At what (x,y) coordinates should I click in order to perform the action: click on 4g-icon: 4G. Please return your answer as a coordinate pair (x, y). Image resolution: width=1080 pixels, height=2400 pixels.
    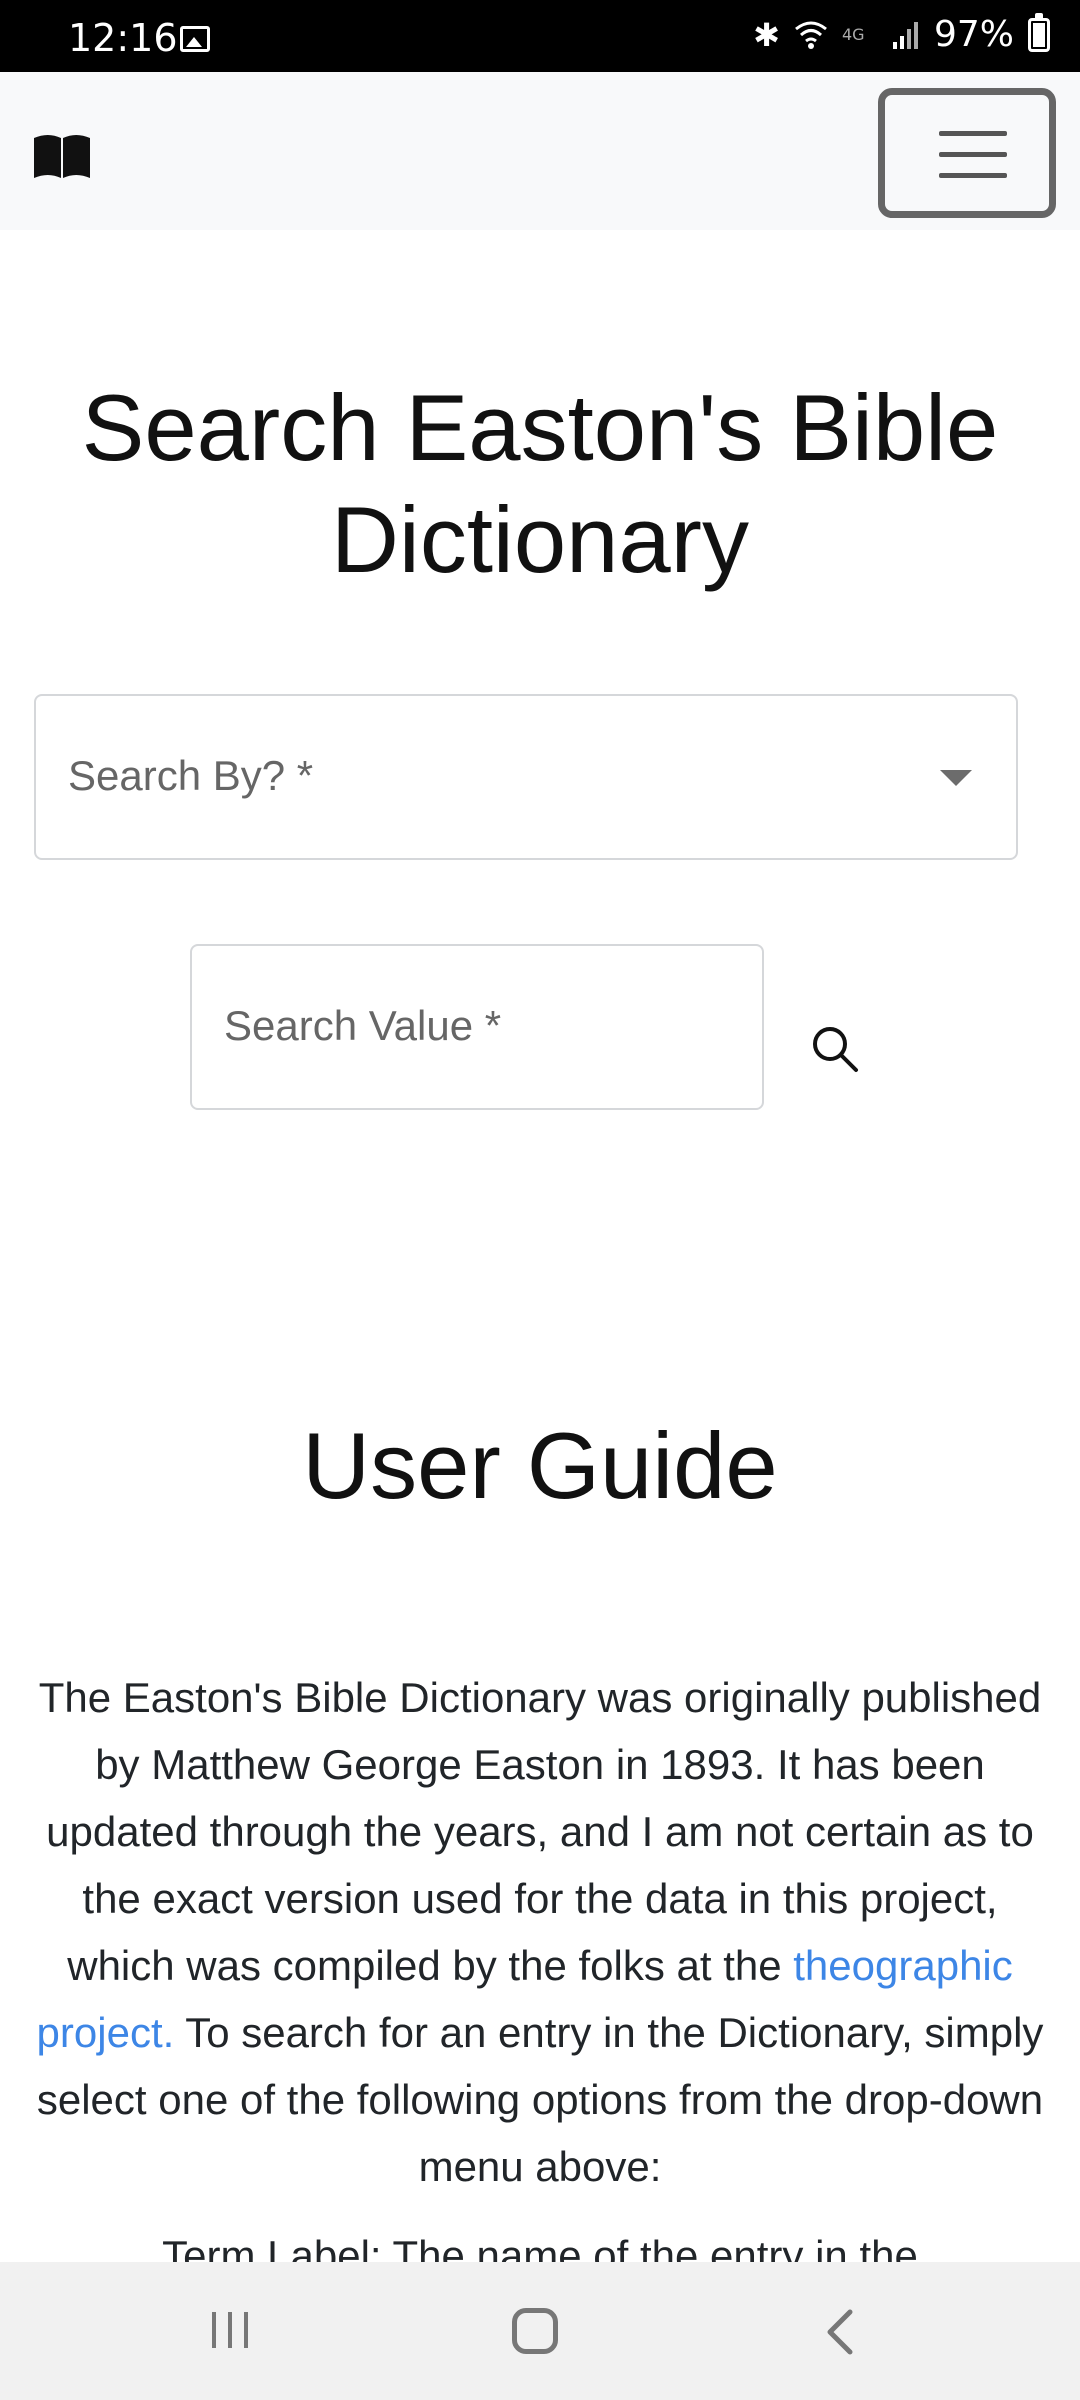
    Looking at the image, I should click on (853, 34).